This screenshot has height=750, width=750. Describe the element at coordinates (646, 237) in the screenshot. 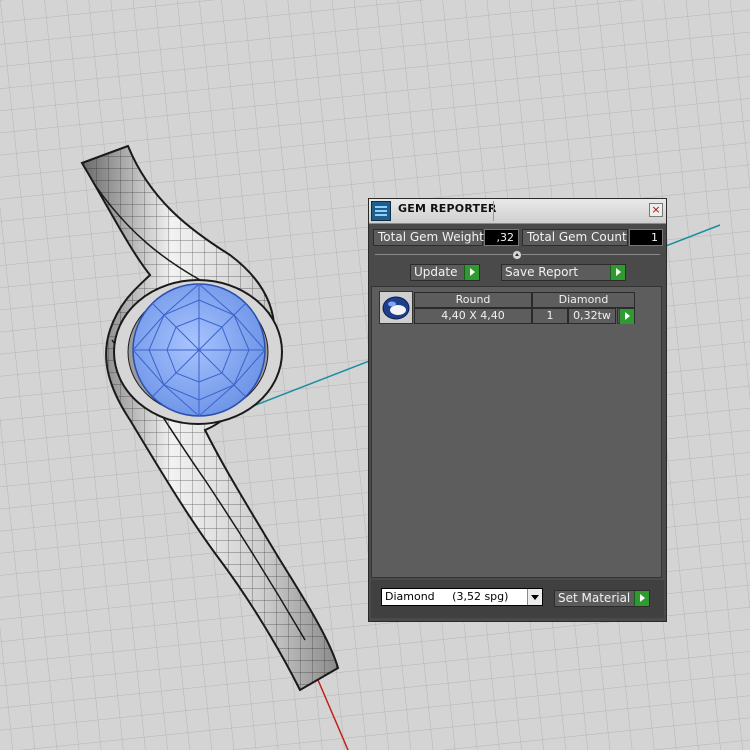

I see `total-gem-count-value: 1` at that location.